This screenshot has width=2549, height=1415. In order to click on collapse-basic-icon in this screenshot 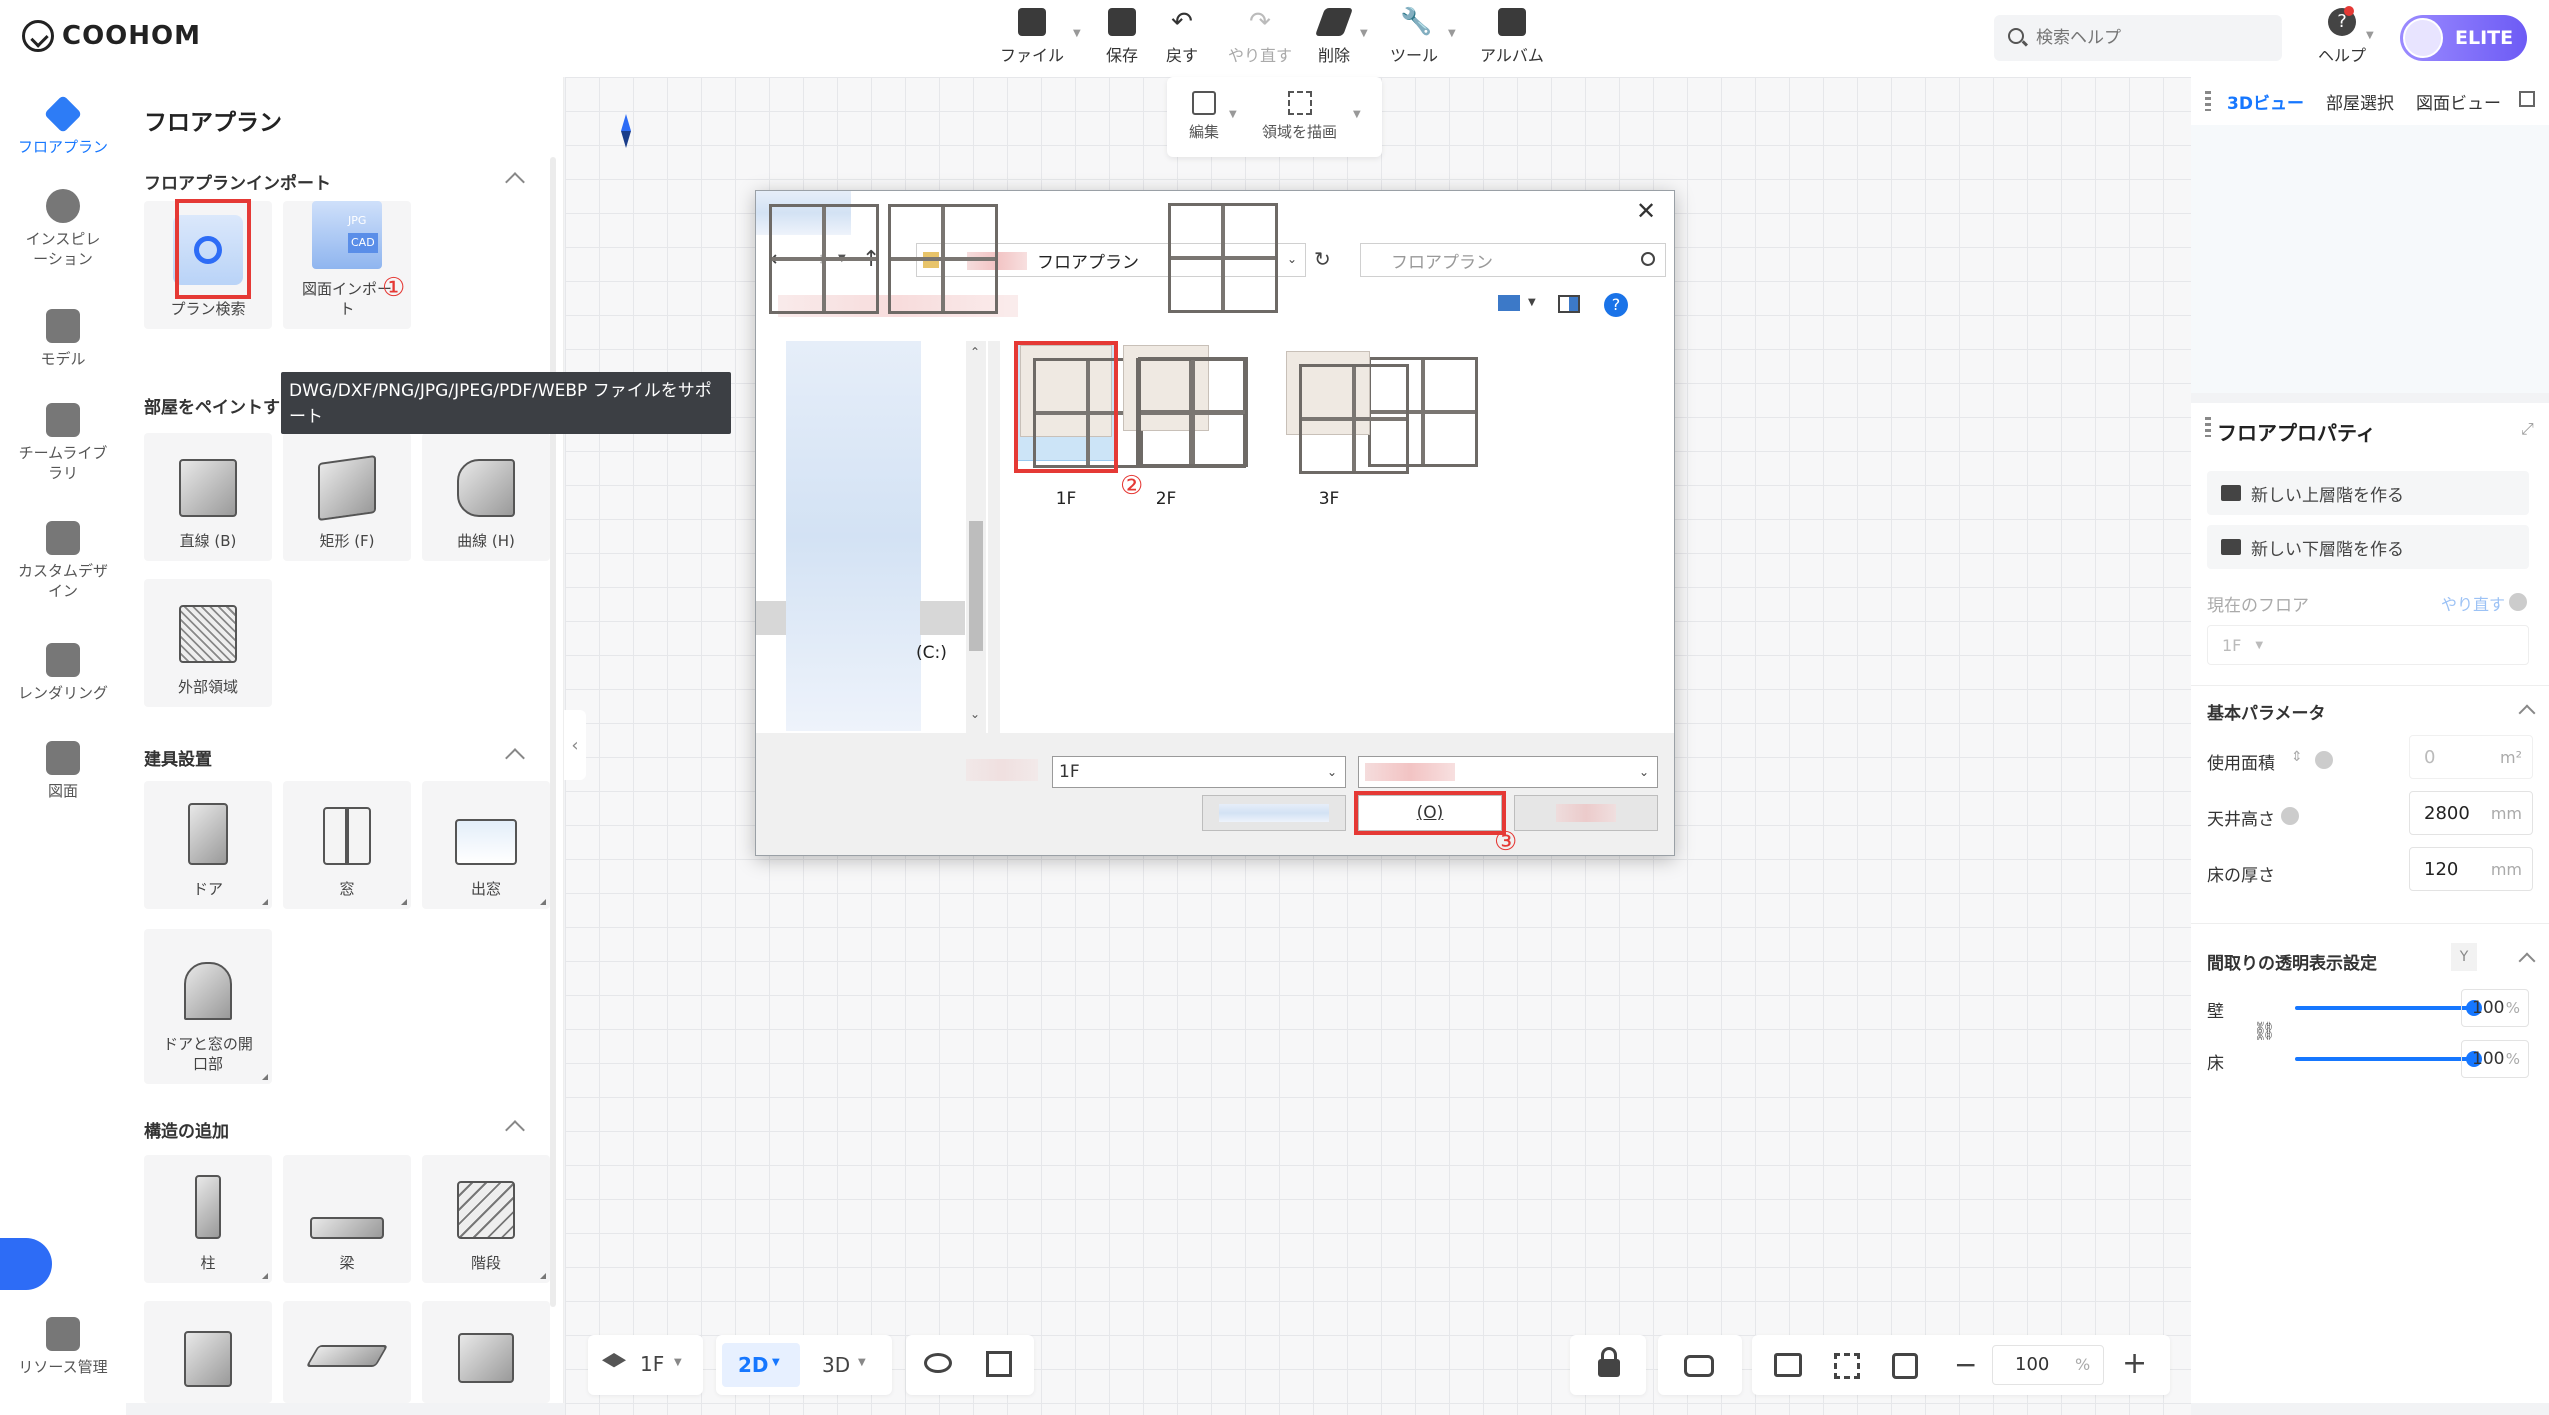, I will do `click(2527, 713)`.